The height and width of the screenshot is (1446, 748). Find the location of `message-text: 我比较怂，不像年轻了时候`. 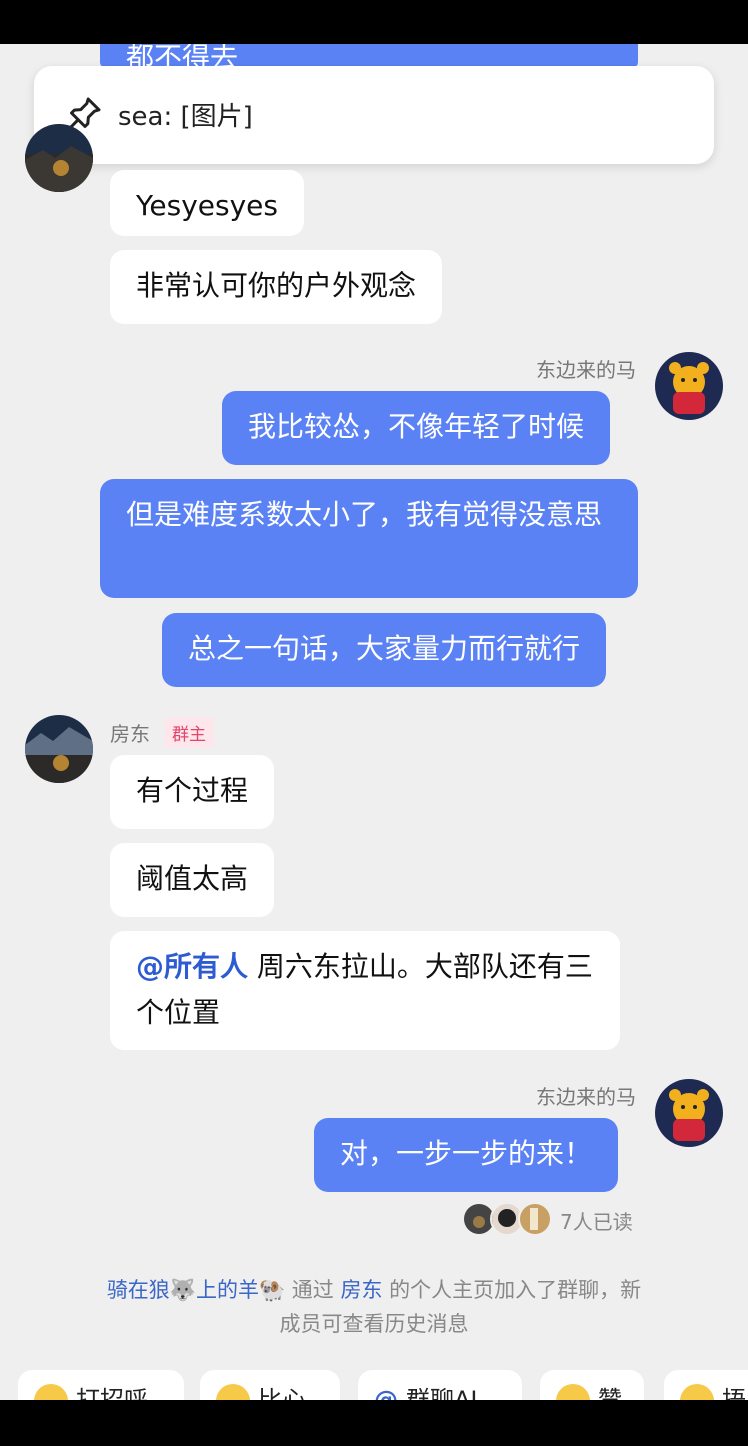

message-text: 我比较怂，不像年轻了时候 is located at coordinates (416, 426).